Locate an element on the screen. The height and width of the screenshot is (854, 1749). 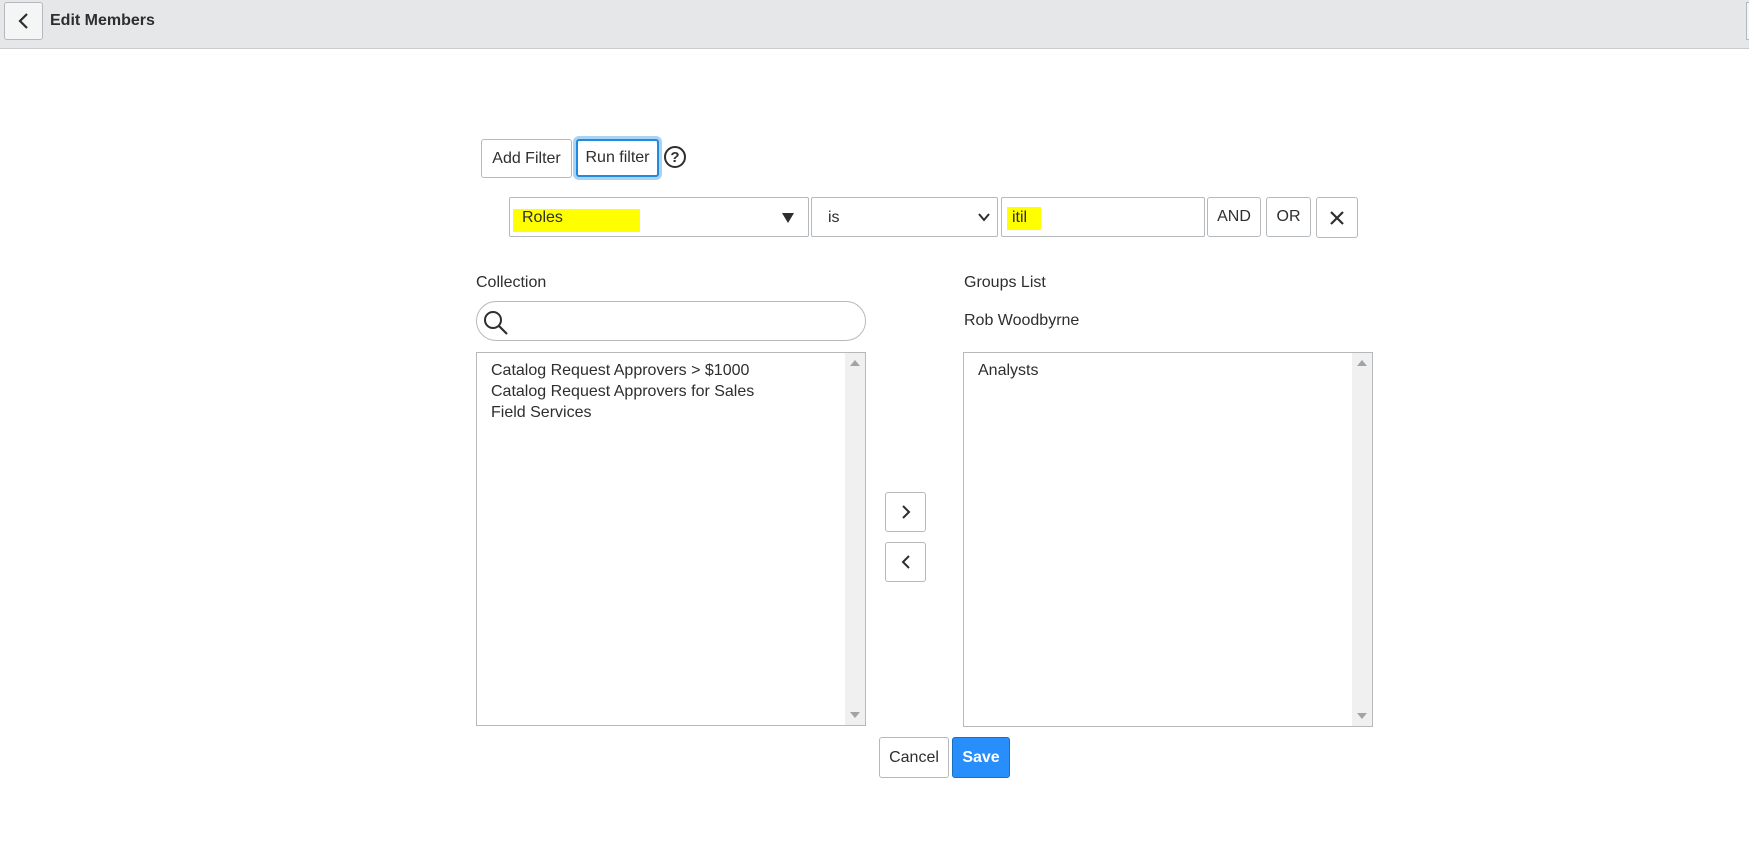
remove-from-list-button is located at coordinates (905, 562).